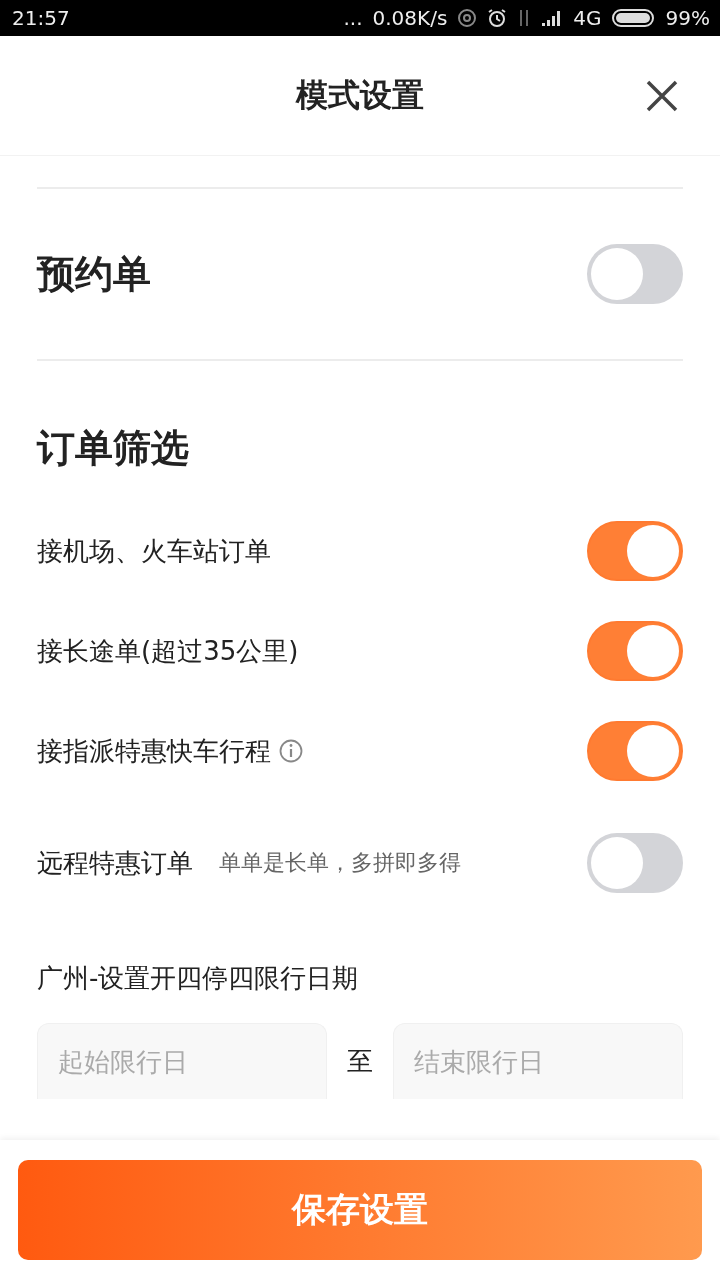 This screenshot has width=720, height=1280. Describe the element at coordinates (360, 95) in the screenshot. I see `page-title: 模式设置` at that location.